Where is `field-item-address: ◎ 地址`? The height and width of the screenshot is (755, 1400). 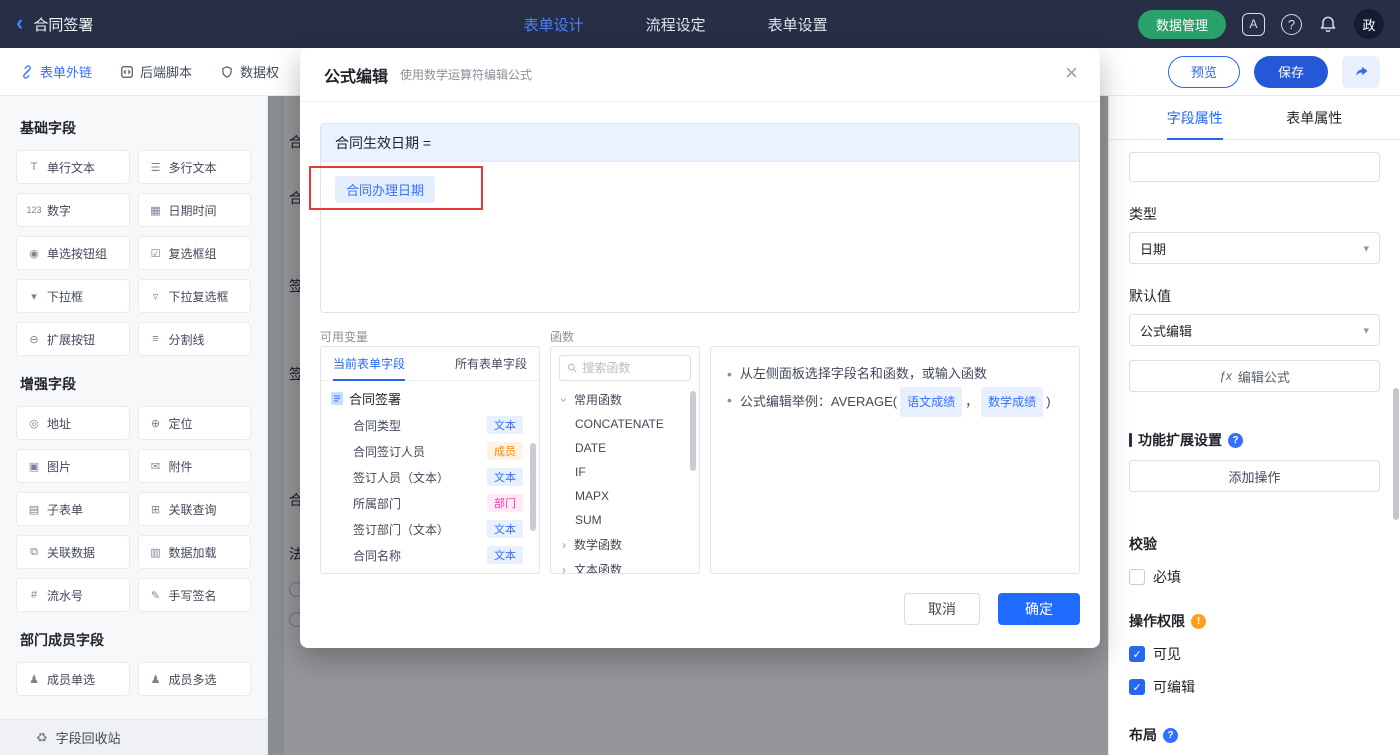
field-item-address: ◎ 地址 is located at coordinates (73, 423).